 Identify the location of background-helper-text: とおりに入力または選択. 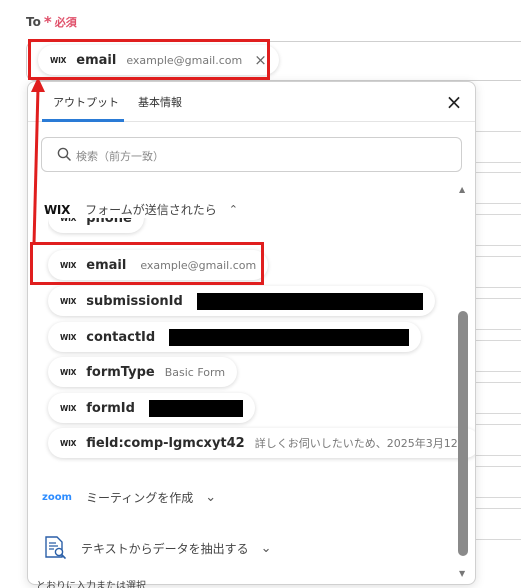
(91, 584).